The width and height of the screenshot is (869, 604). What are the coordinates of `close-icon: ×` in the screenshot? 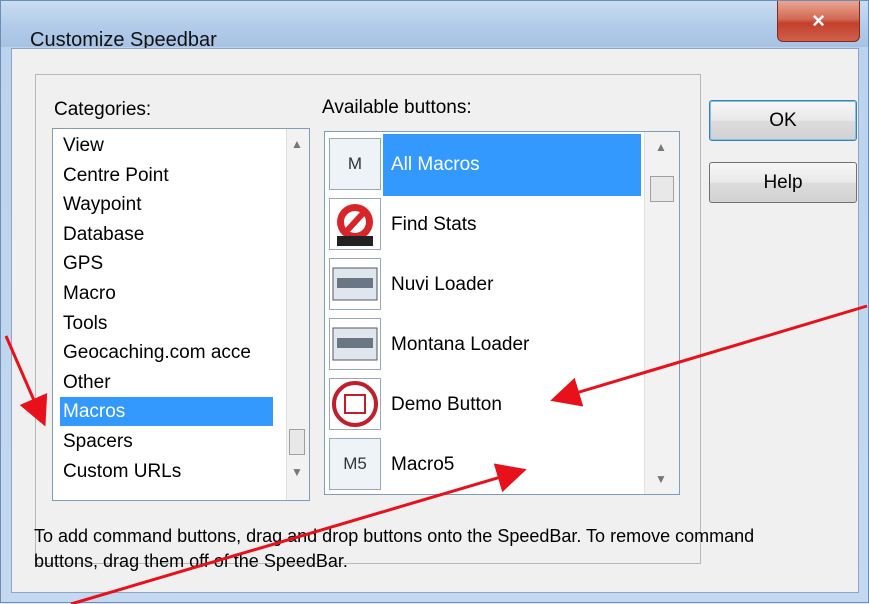 It's located at (818, 20).